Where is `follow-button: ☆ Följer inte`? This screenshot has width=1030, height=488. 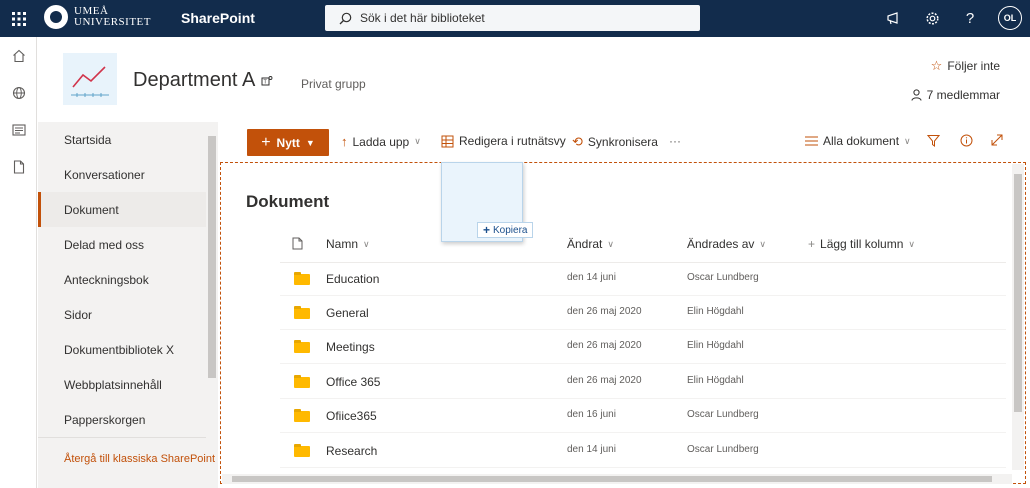 follow-button: ☆ Följer inte is located at coordinates (965, 66).